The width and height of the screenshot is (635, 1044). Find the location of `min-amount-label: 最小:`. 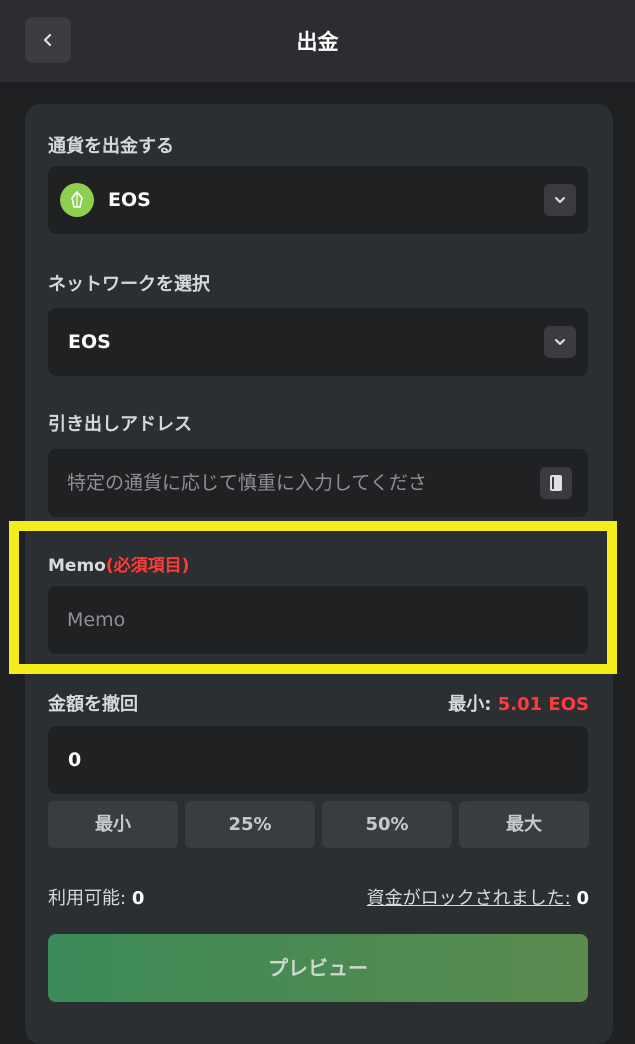

min-amount-label: 最小: is located at coordinates (470, 704).